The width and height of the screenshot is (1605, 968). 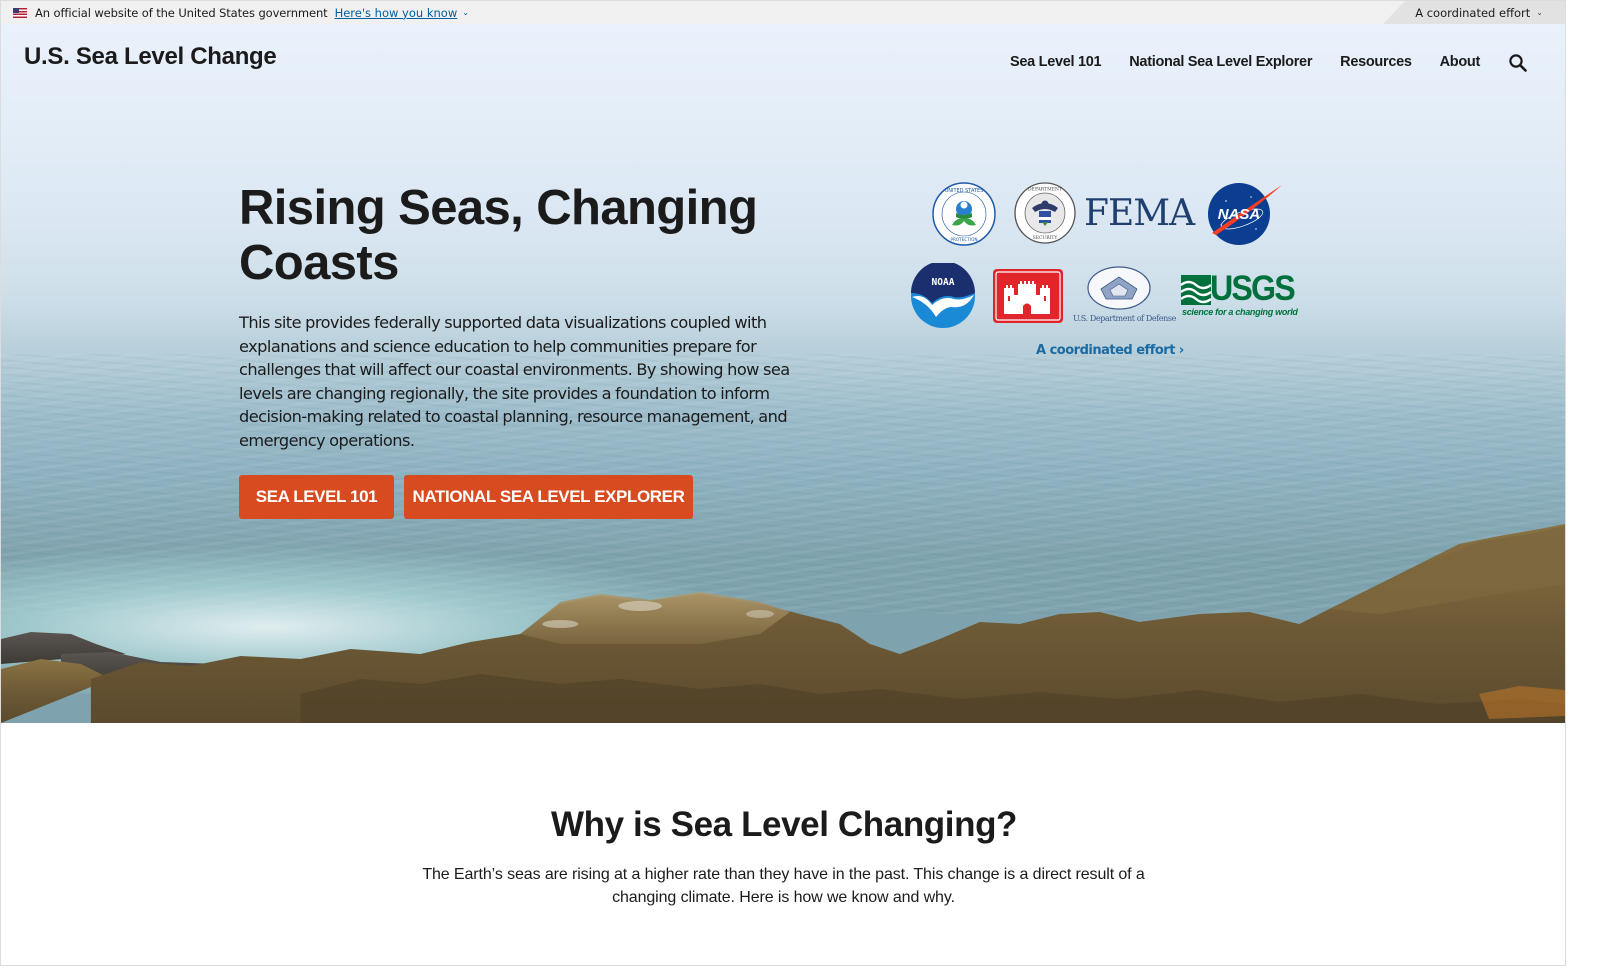 What do you see at coordinates (963, 239) in the screenshot?
I see `svg-text: PROTECTION` at bounding box center [963, 239].